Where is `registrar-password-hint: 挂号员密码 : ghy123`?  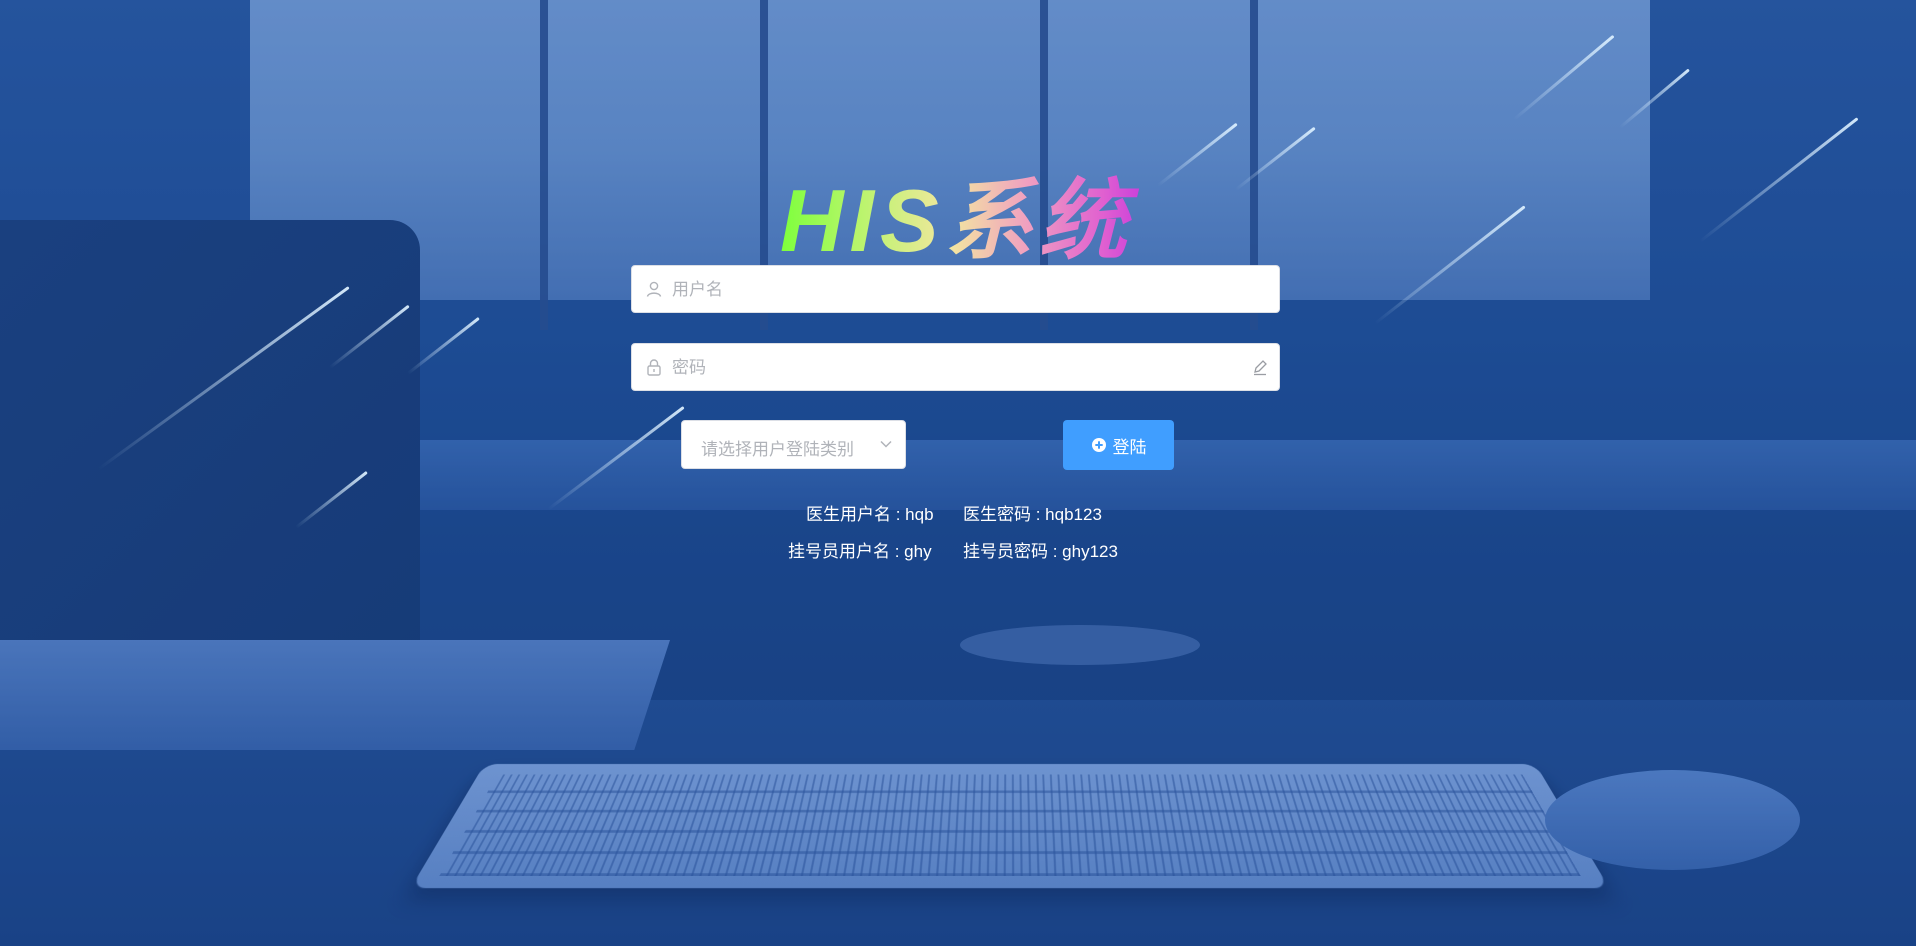
registrar-password-hint: 挂号员密码 : ghy123 is located at coordinates (1040, 551).